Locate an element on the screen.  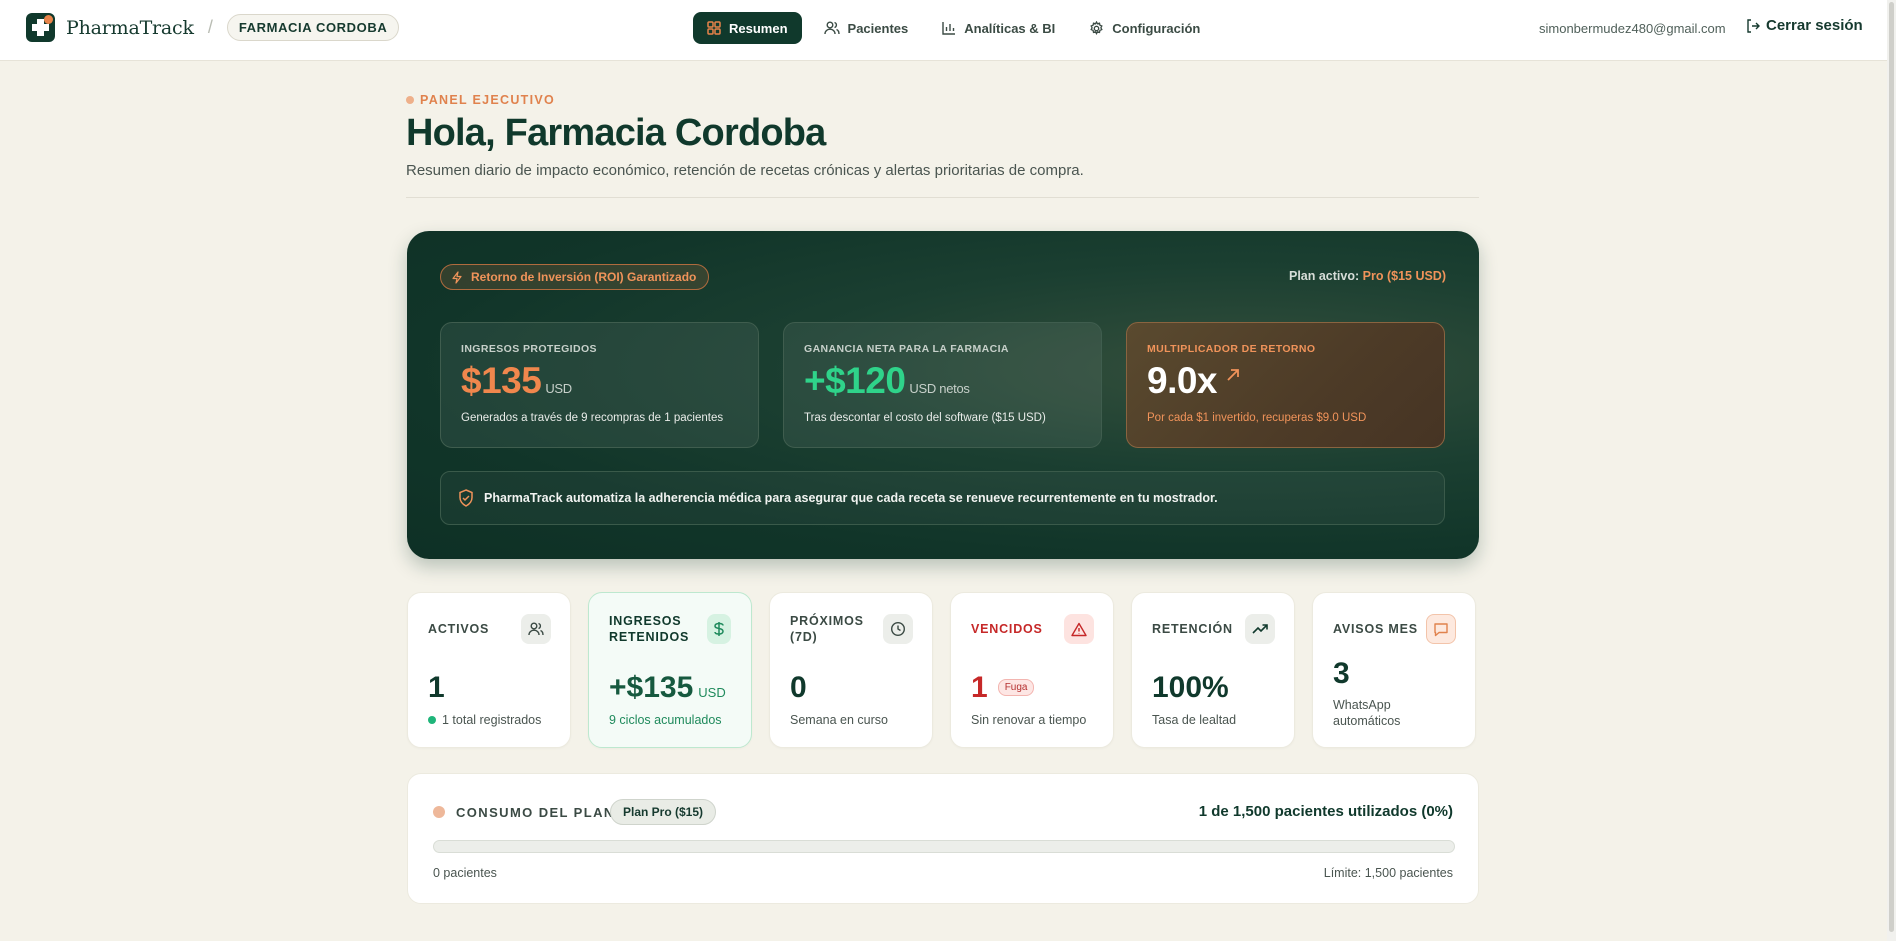
stat-label-line: (7D) is located at coordinates (804, 637).